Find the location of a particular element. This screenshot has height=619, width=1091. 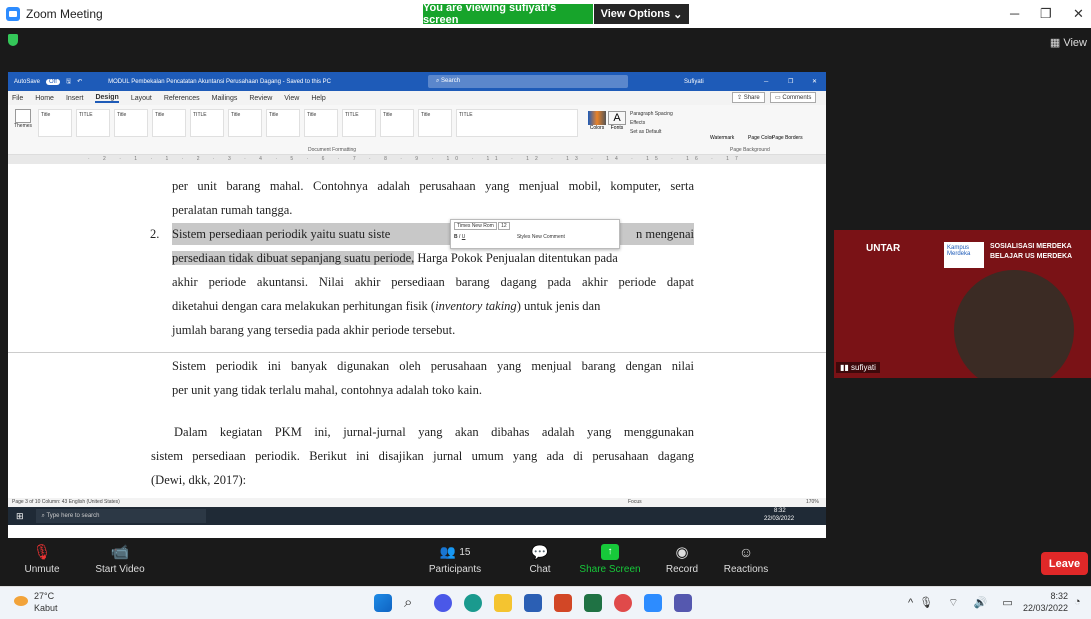

undo-icon: ↶ is located at coordinates (79, 81).